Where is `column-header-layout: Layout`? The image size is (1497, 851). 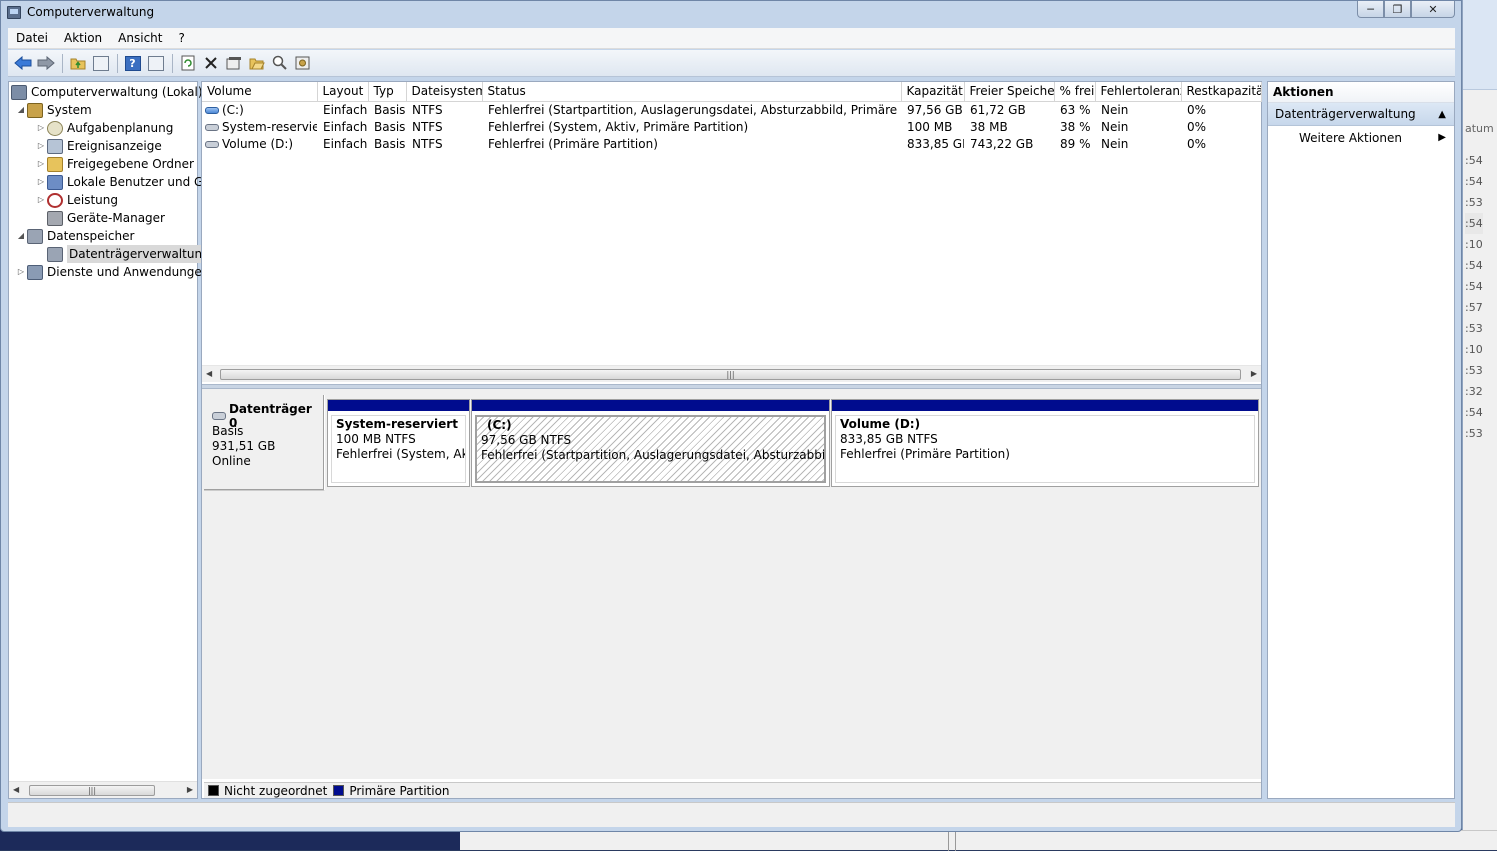
column-header-layout: Layout is located at coordinates (343, 92).